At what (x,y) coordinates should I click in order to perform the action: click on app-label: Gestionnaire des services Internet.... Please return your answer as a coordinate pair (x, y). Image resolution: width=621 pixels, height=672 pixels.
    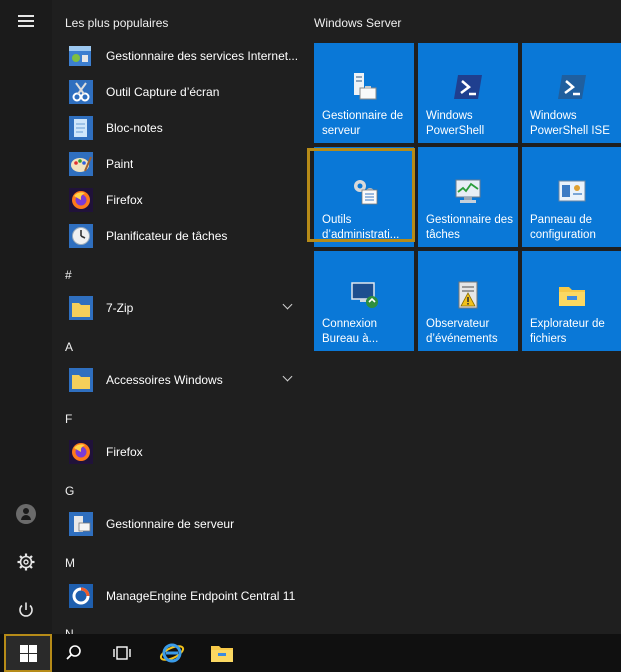
    Looking at the image, I should click on (202, 56).